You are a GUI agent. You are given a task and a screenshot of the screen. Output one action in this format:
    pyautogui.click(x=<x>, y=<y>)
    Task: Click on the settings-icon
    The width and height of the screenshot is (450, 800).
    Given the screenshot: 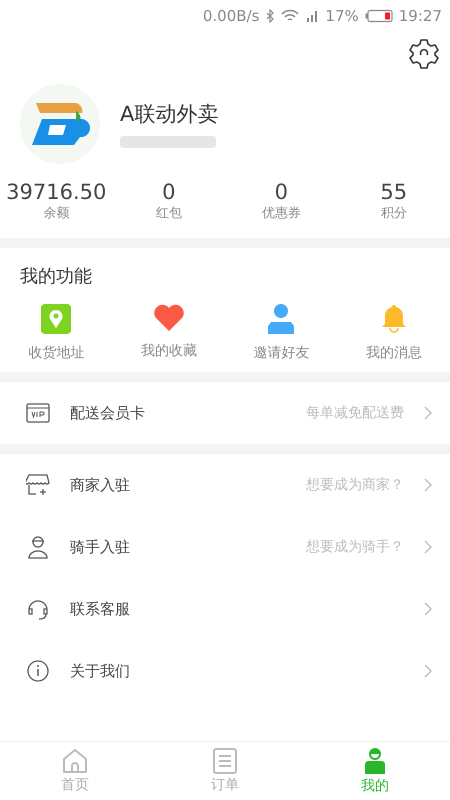 What is the action you would take?
    pyautogui.click(x=424, y=53)
    